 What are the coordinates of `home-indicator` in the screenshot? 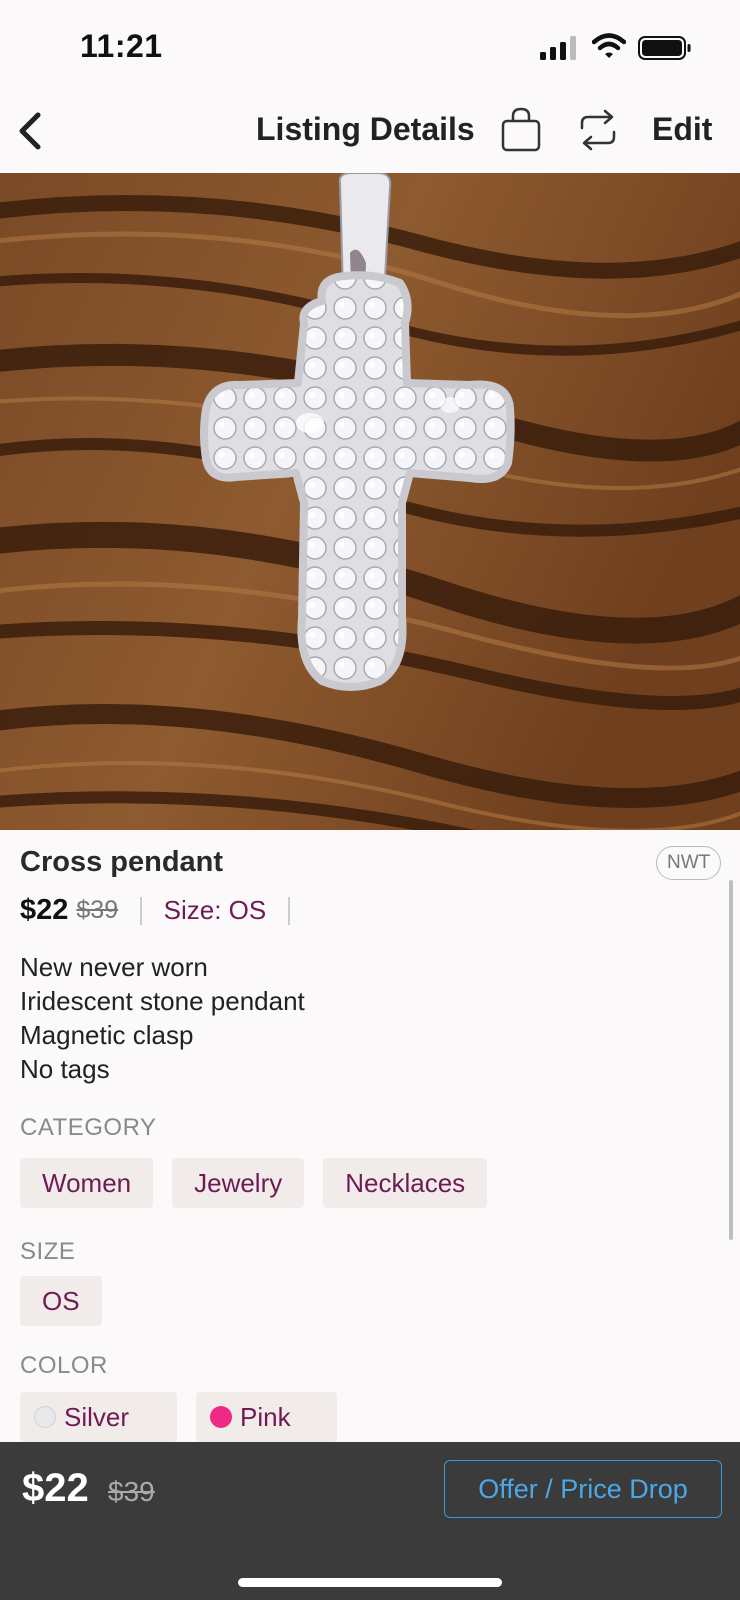 It's located at (370, 1582).